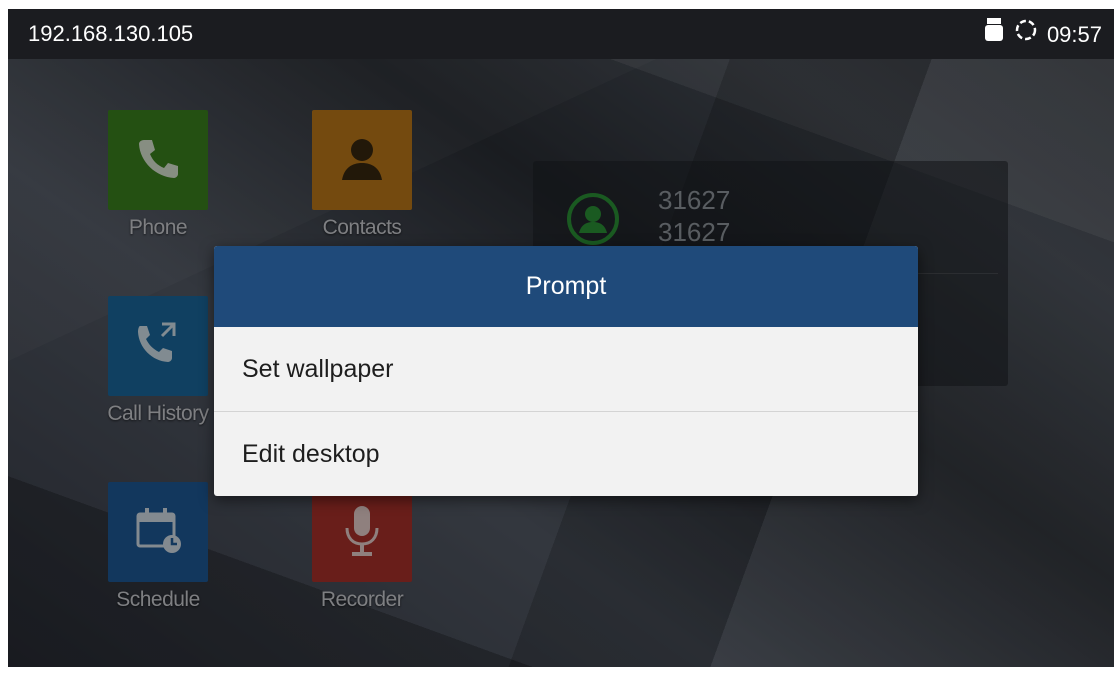 This screenshot has height=674, width=1114. What do you see at coordinates (561, 34) in the screenshot?
I see `status-bar: 192.168.130.105 09:57` at bounding box center [561, 34].